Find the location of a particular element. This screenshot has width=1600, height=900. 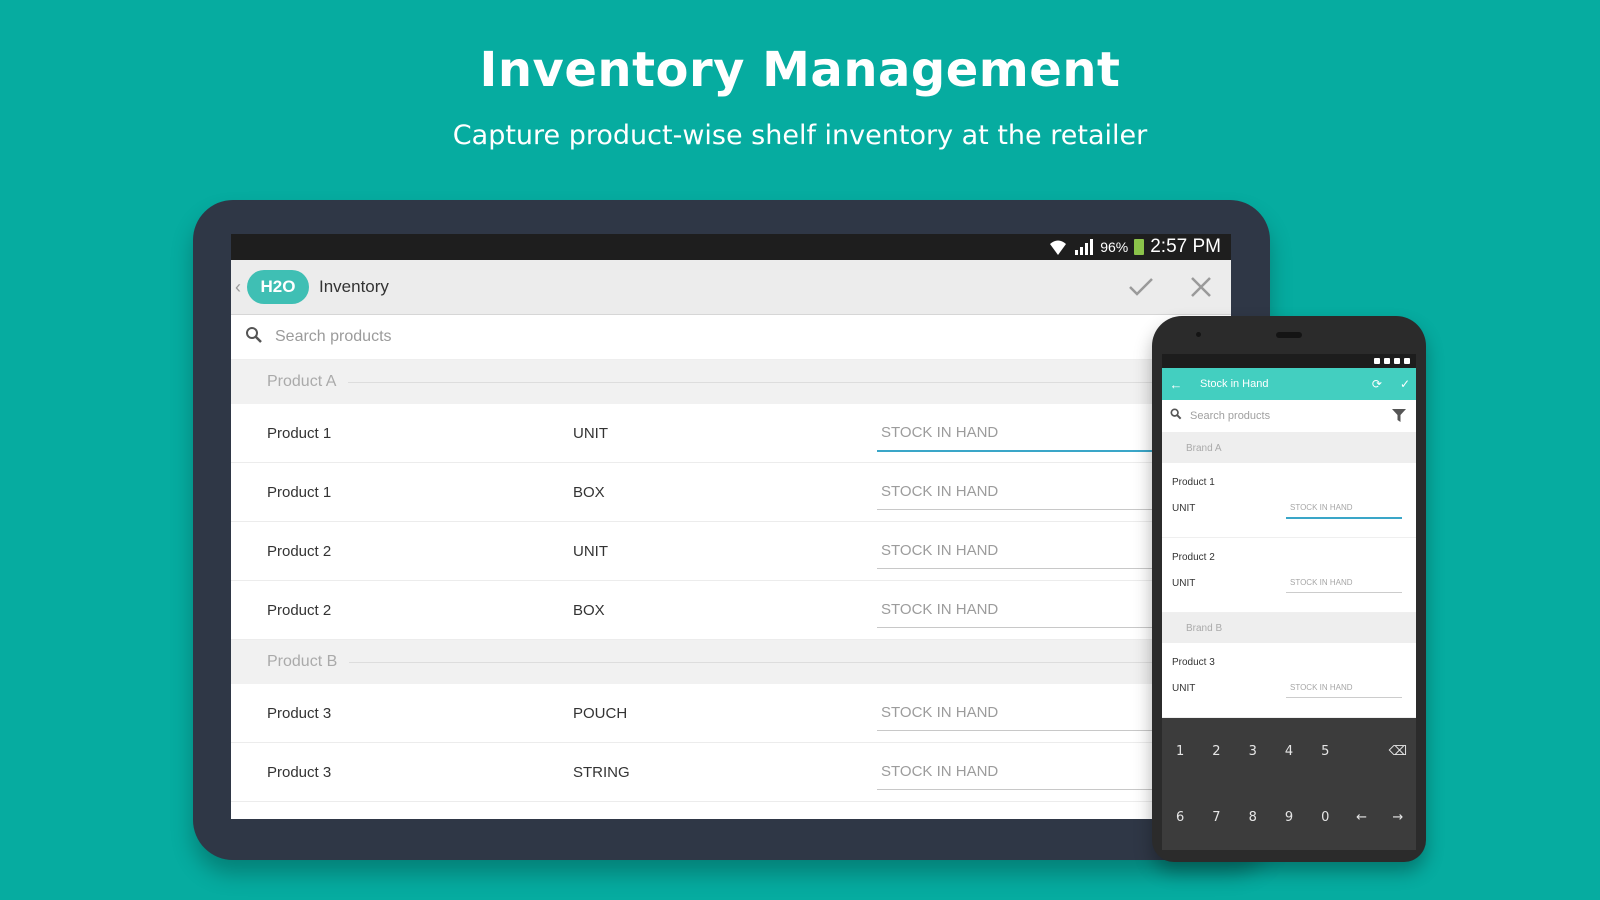

battery-icon is located at coordinates (1139, 247).